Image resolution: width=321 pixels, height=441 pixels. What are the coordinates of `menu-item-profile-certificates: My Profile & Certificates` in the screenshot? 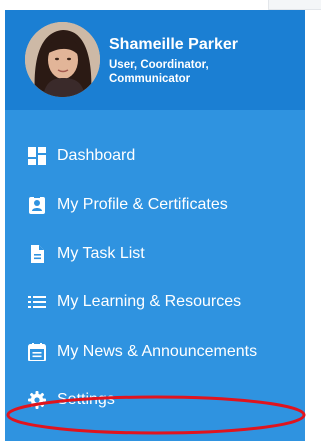 It's located at (155, 205).